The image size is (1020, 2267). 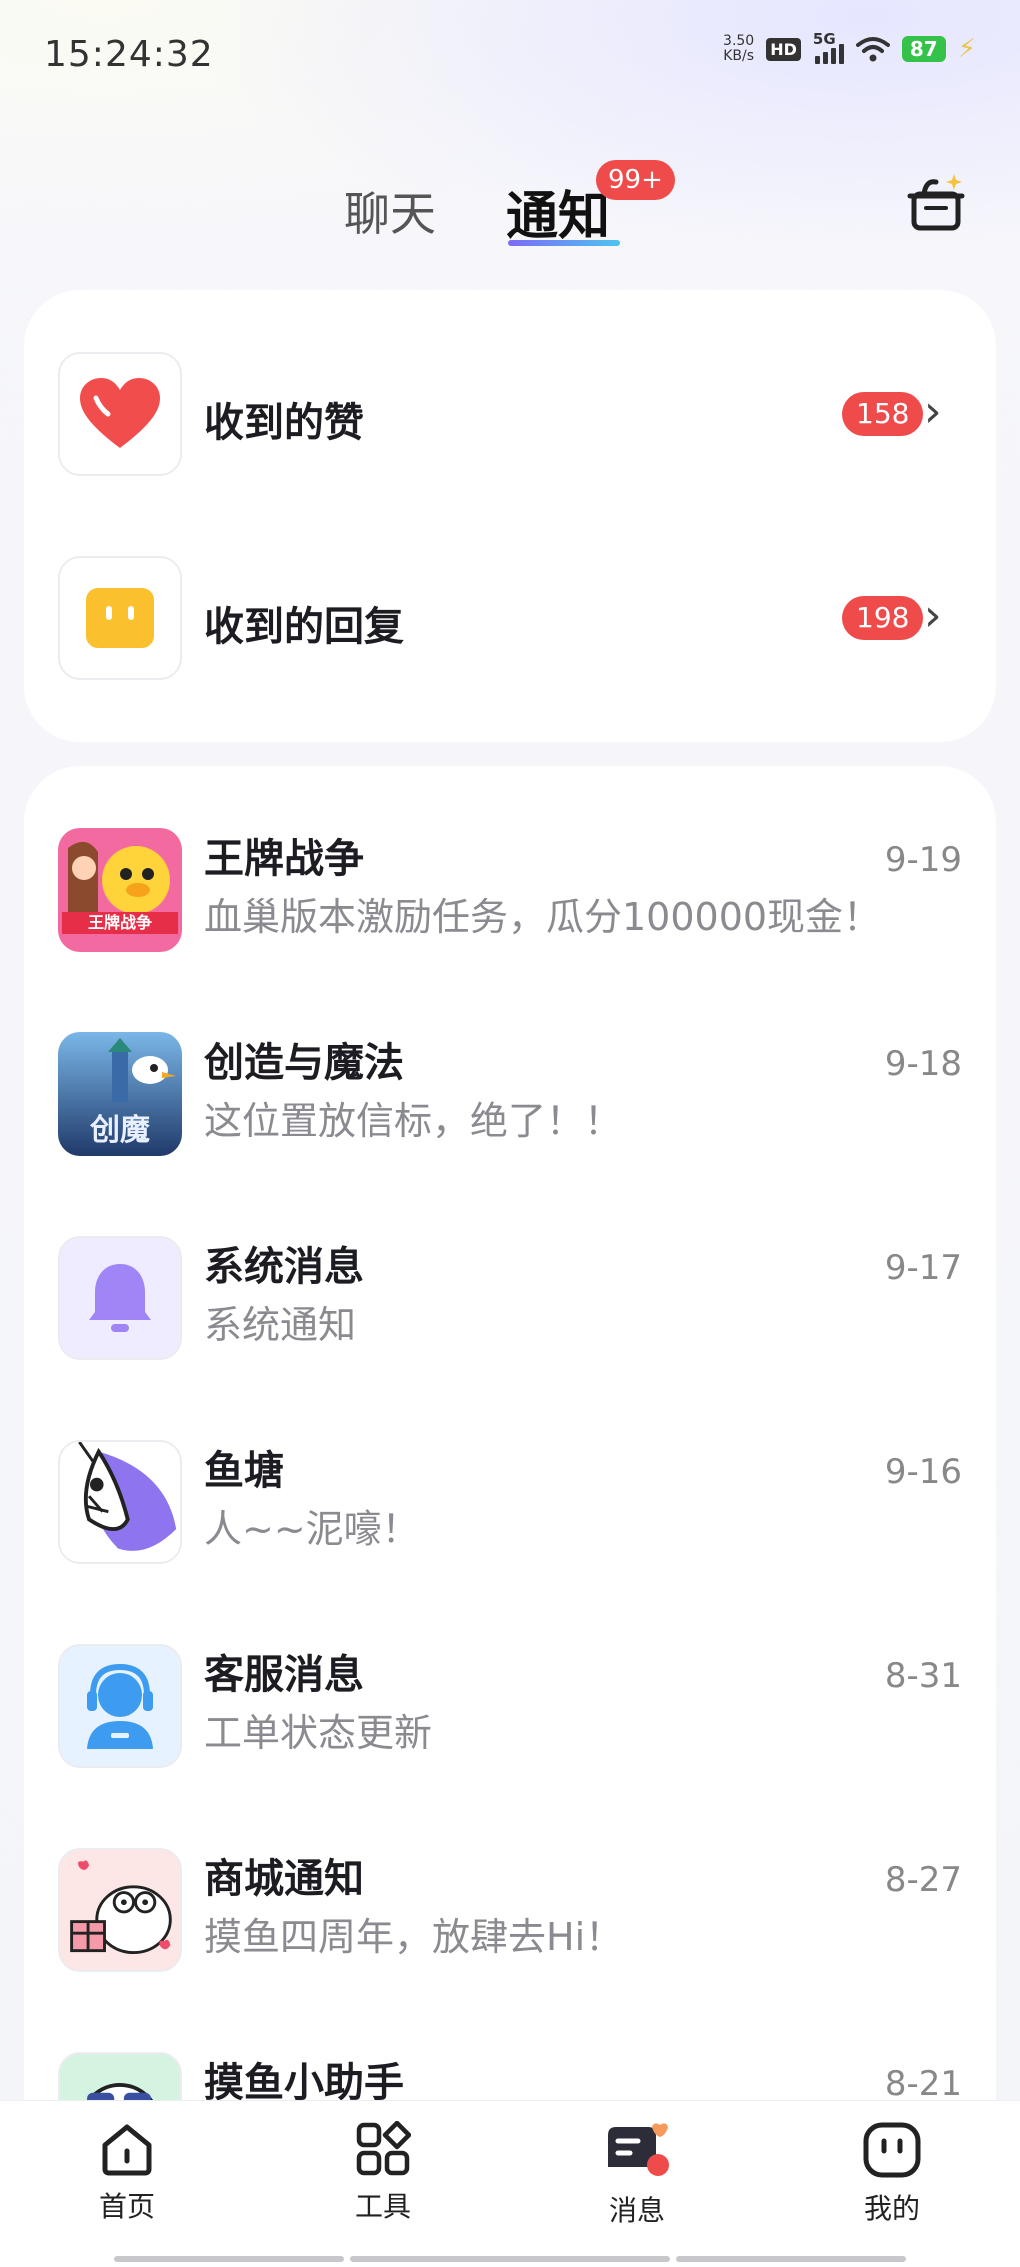 I want to click on heart-icon, so click(x=120, y=414).